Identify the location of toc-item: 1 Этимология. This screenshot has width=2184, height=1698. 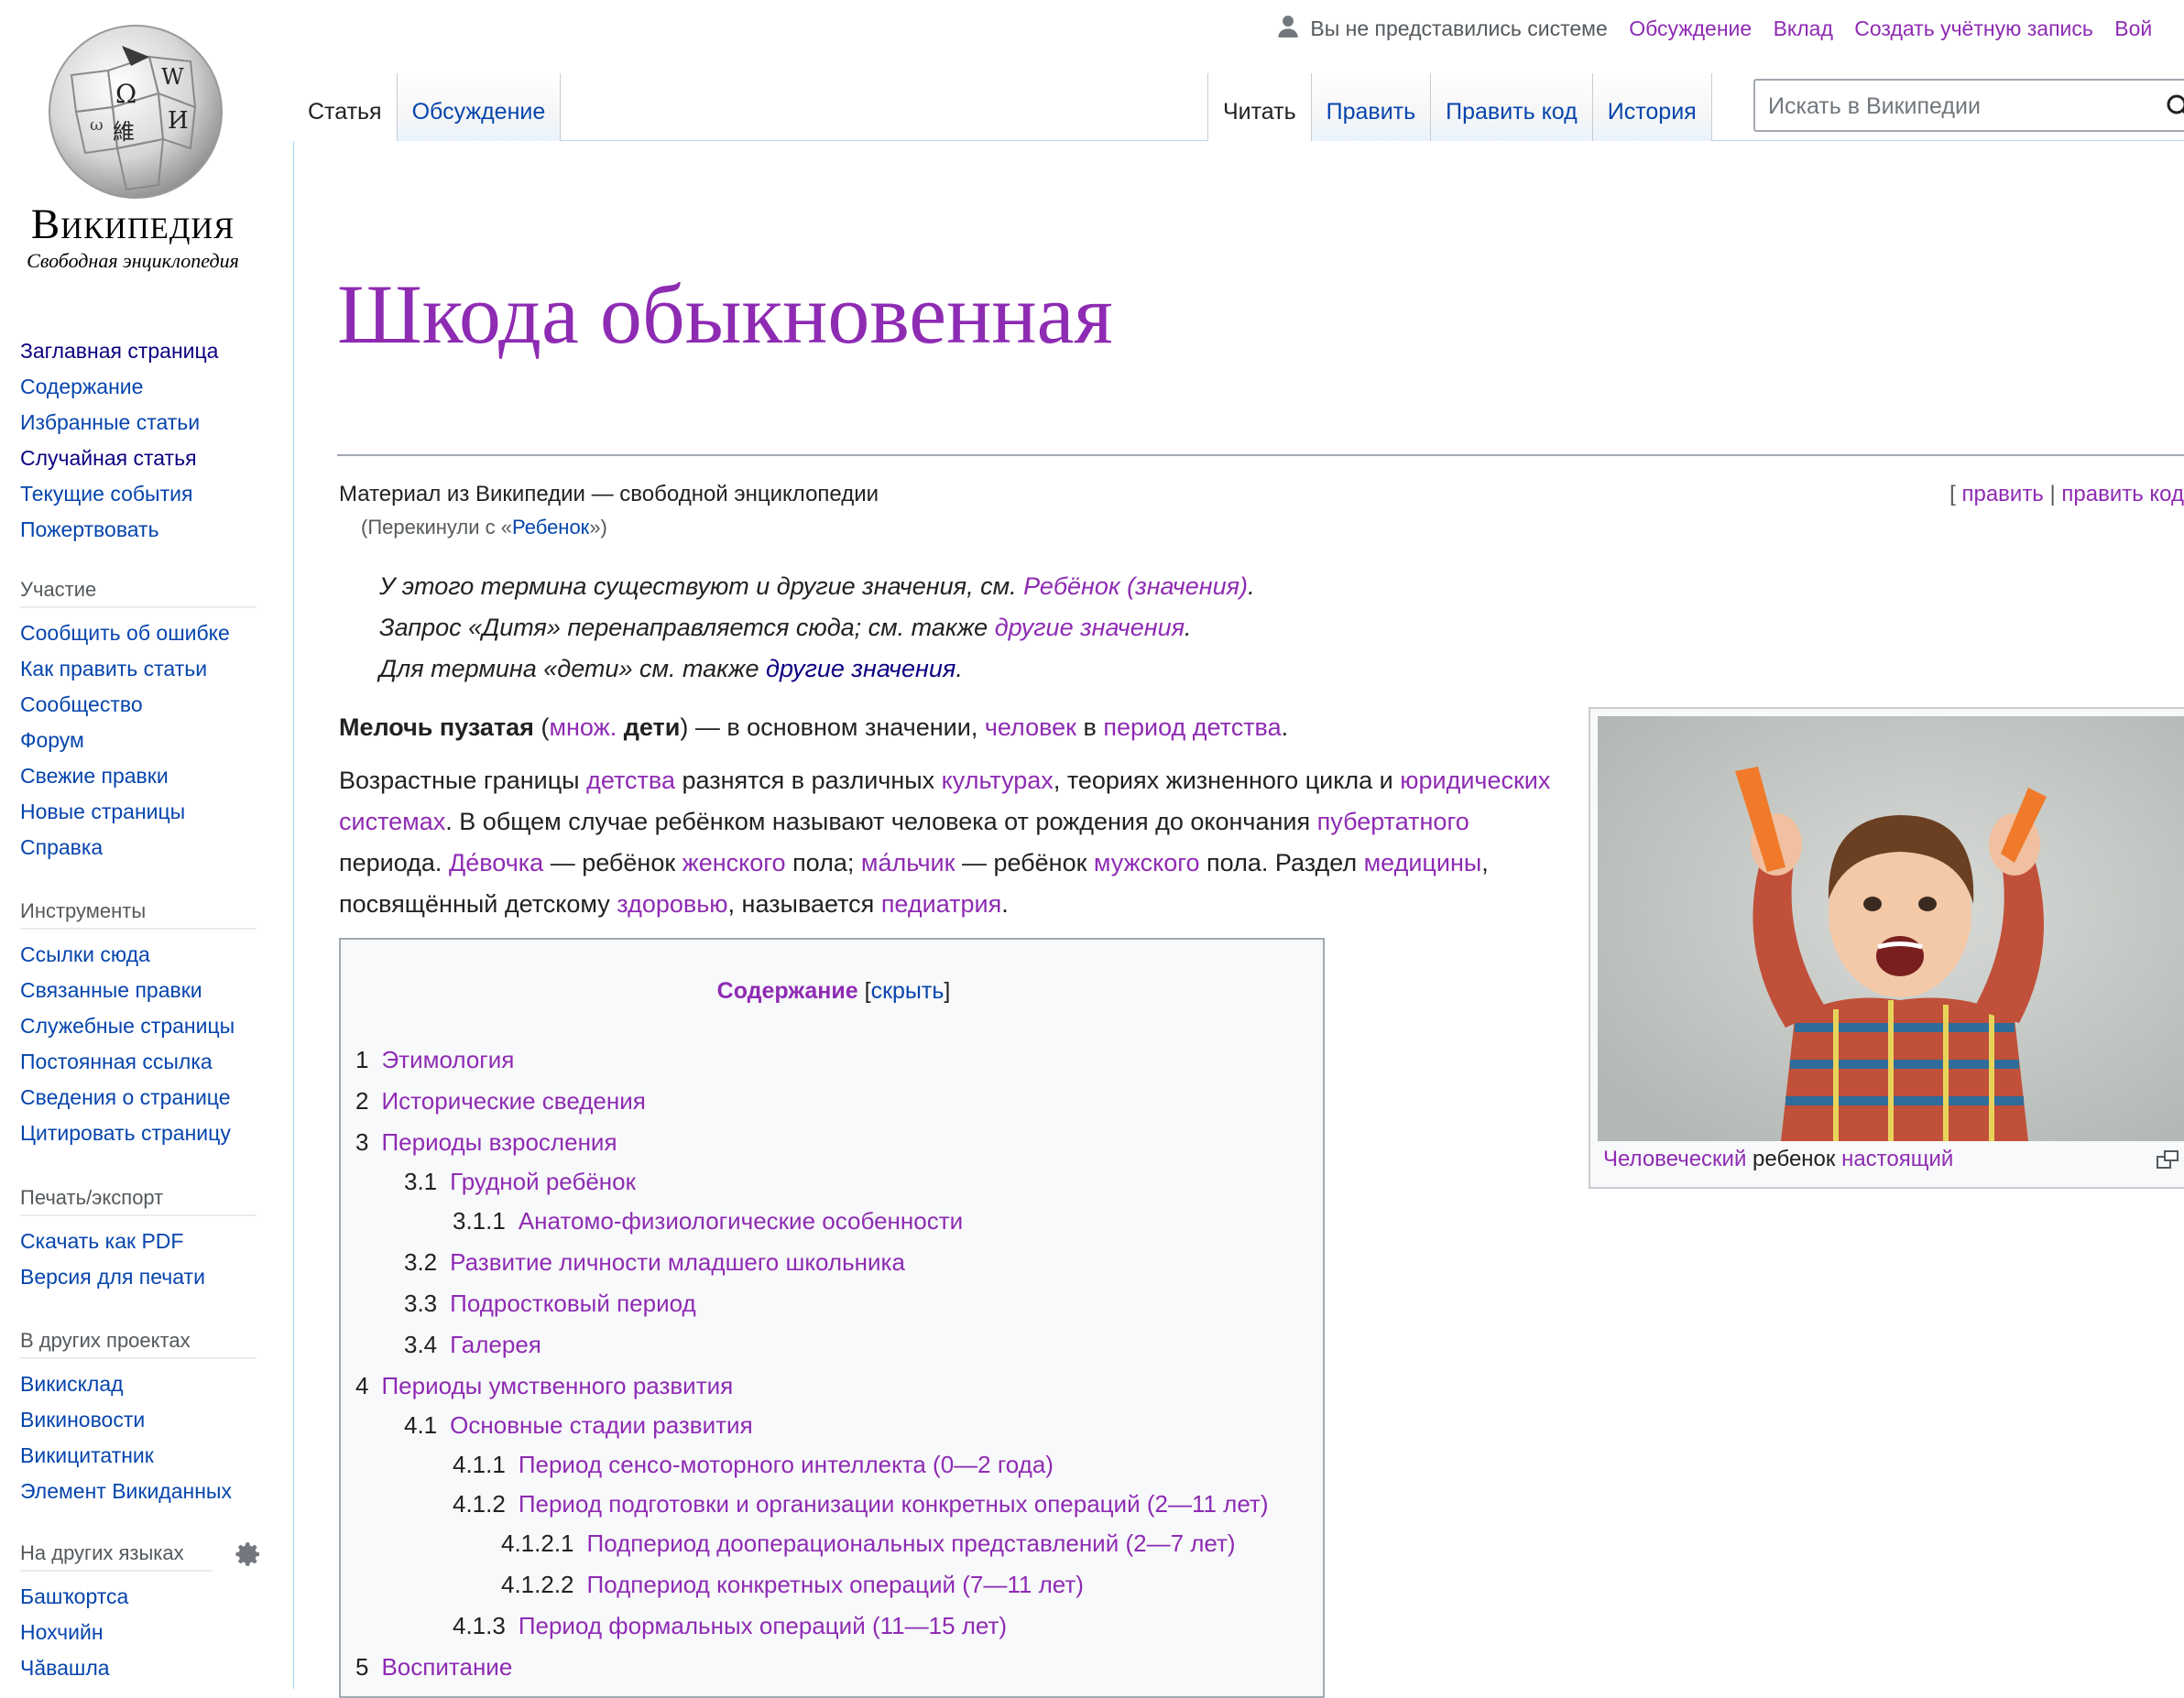
(434, 1060).